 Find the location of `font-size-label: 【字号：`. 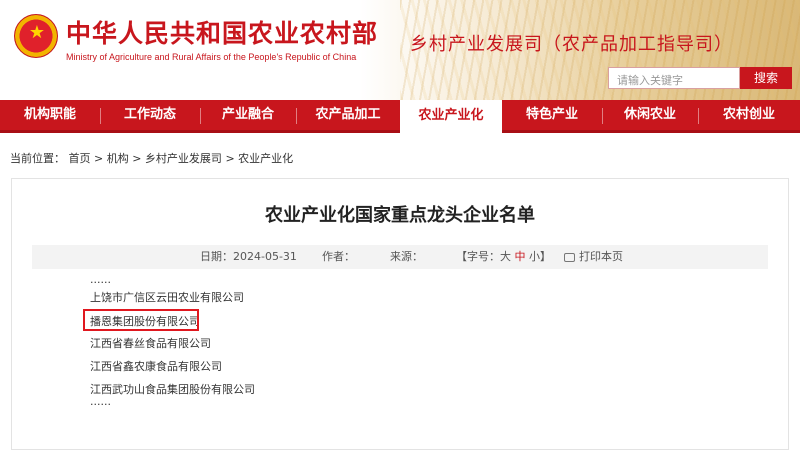

font-size-label: 【字号： is located at coordinates (478, 256).